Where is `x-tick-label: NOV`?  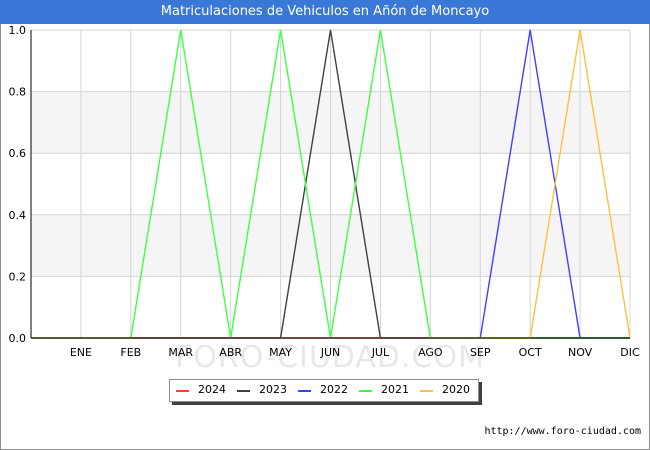 x-tick-label: NOV is located at coordinates (580, 352).